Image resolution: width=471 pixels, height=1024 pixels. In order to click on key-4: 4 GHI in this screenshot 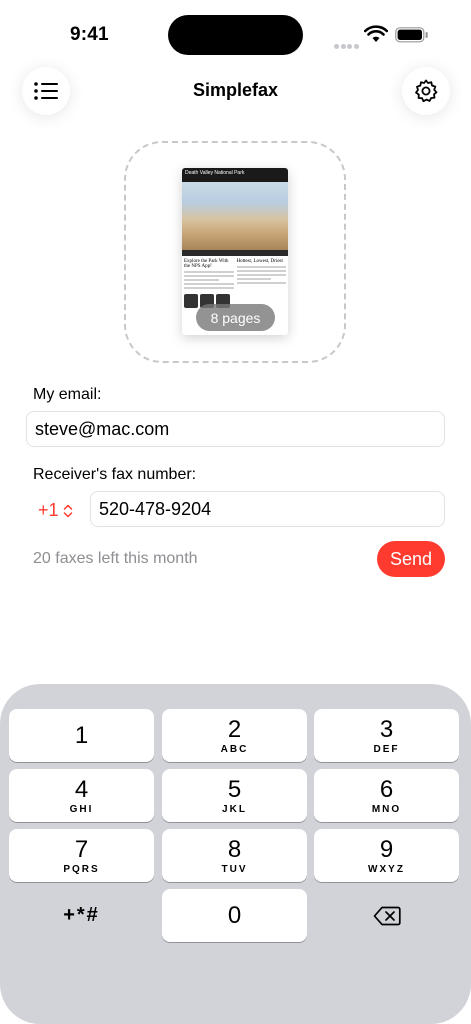, I will do `click(81, 795)`.